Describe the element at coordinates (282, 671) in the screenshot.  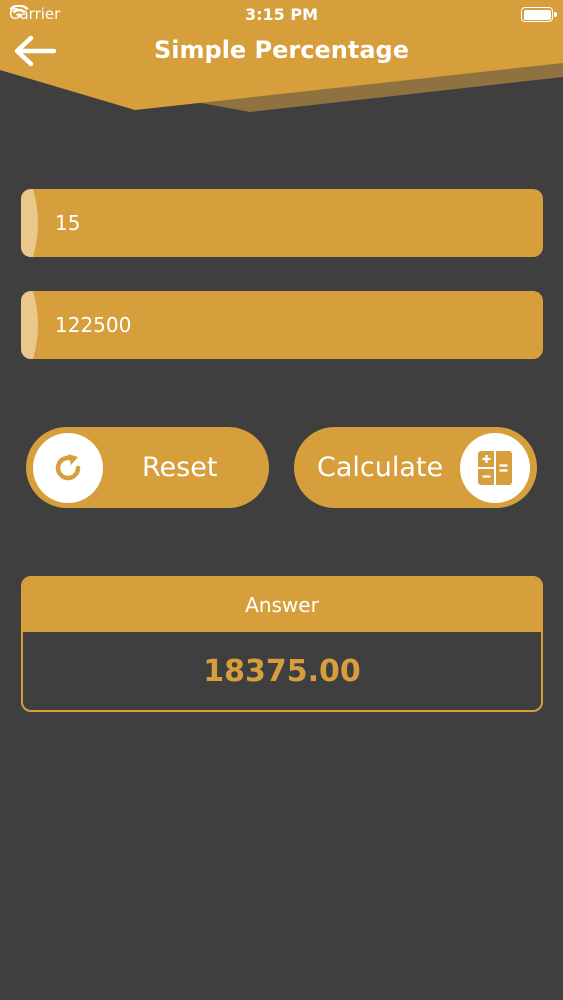
I see `answer-value: 18375.00` at that location.